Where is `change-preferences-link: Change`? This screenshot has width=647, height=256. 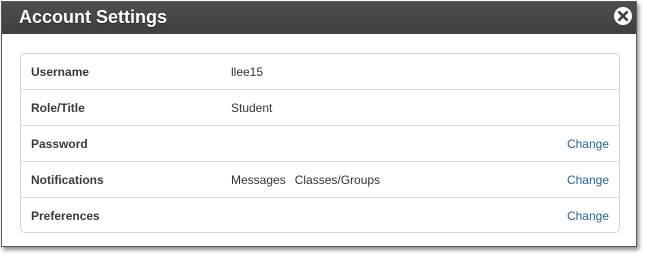 change-preferences-link: Change is located at coordinates (588, 216).